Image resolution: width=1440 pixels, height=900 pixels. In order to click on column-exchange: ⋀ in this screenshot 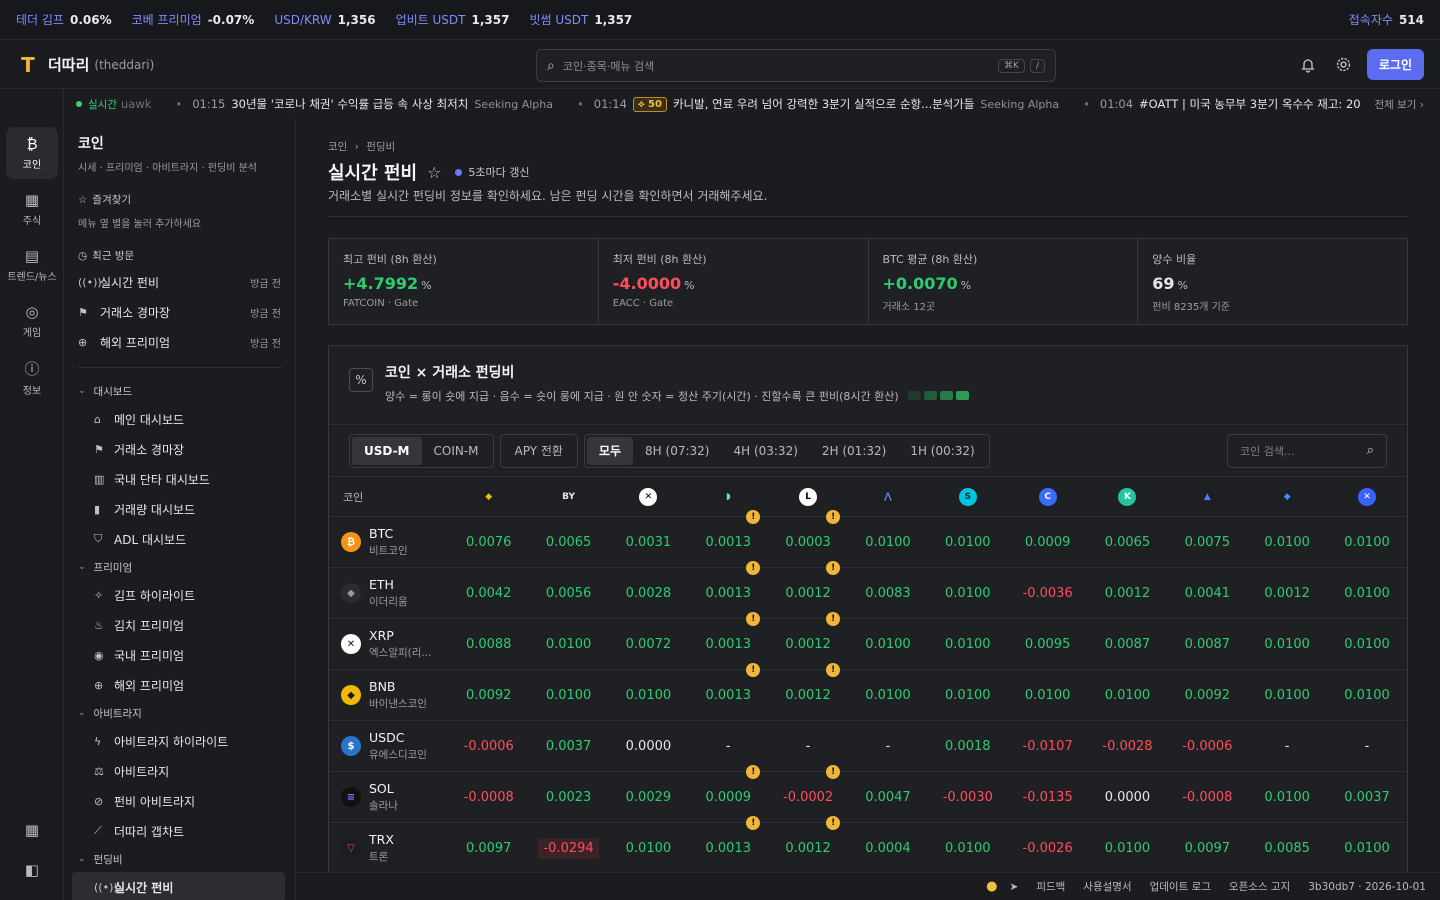, I will do `click(888, 496)`.